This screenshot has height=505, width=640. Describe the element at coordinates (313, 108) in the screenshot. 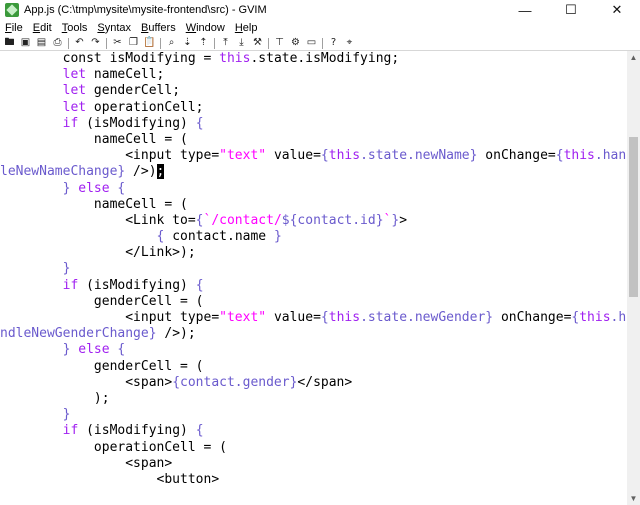

I see `code-line: let operationCell;` at that location.